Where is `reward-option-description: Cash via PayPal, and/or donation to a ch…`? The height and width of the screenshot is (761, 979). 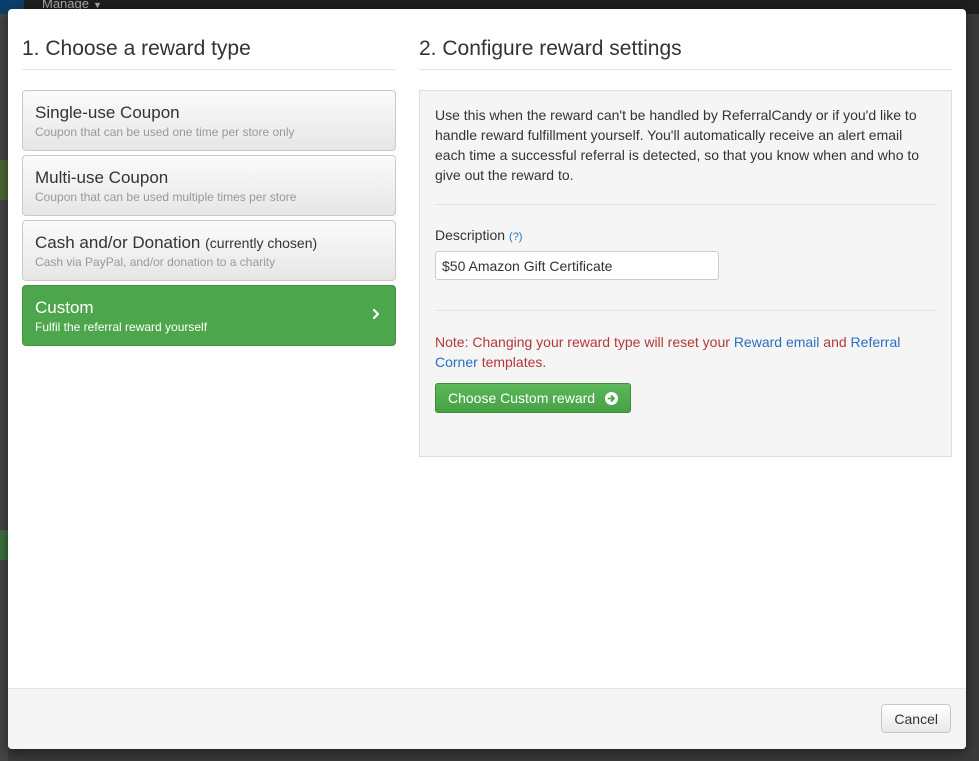
reward-option-description: Cash via PayPal, and/or donation to a ch… is located at coordinates (155, 262).